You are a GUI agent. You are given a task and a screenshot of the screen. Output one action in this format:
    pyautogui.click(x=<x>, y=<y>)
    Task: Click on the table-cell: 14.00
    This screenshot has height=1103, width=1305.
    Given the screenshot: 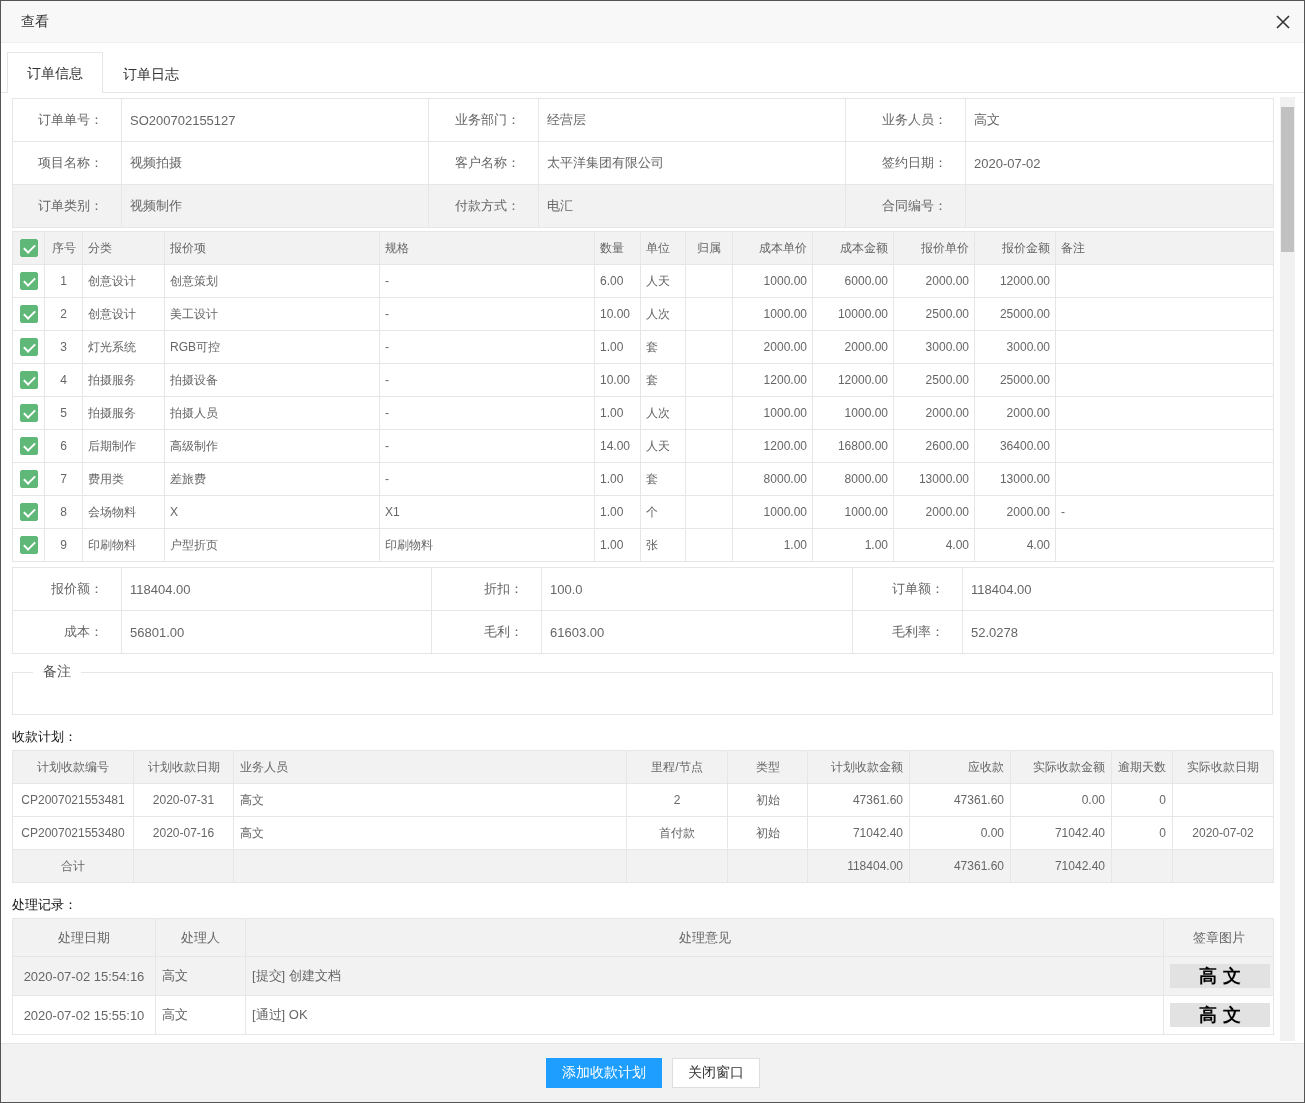 What is the action you would take?
    pyautogui.click(x=617, y=446)
    